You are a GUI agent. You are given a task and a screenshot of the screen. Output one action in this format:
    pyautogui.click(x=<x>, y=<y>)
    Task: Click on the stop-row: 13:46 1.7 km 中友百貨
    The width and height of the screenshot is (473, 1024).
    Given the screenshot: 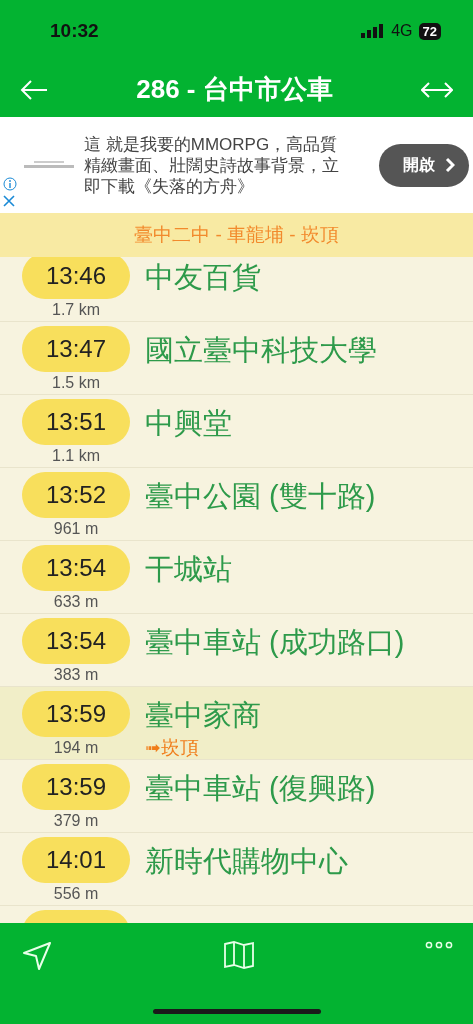 What is the action you would take?
    pyautogui.click(x=236, y=289)
    